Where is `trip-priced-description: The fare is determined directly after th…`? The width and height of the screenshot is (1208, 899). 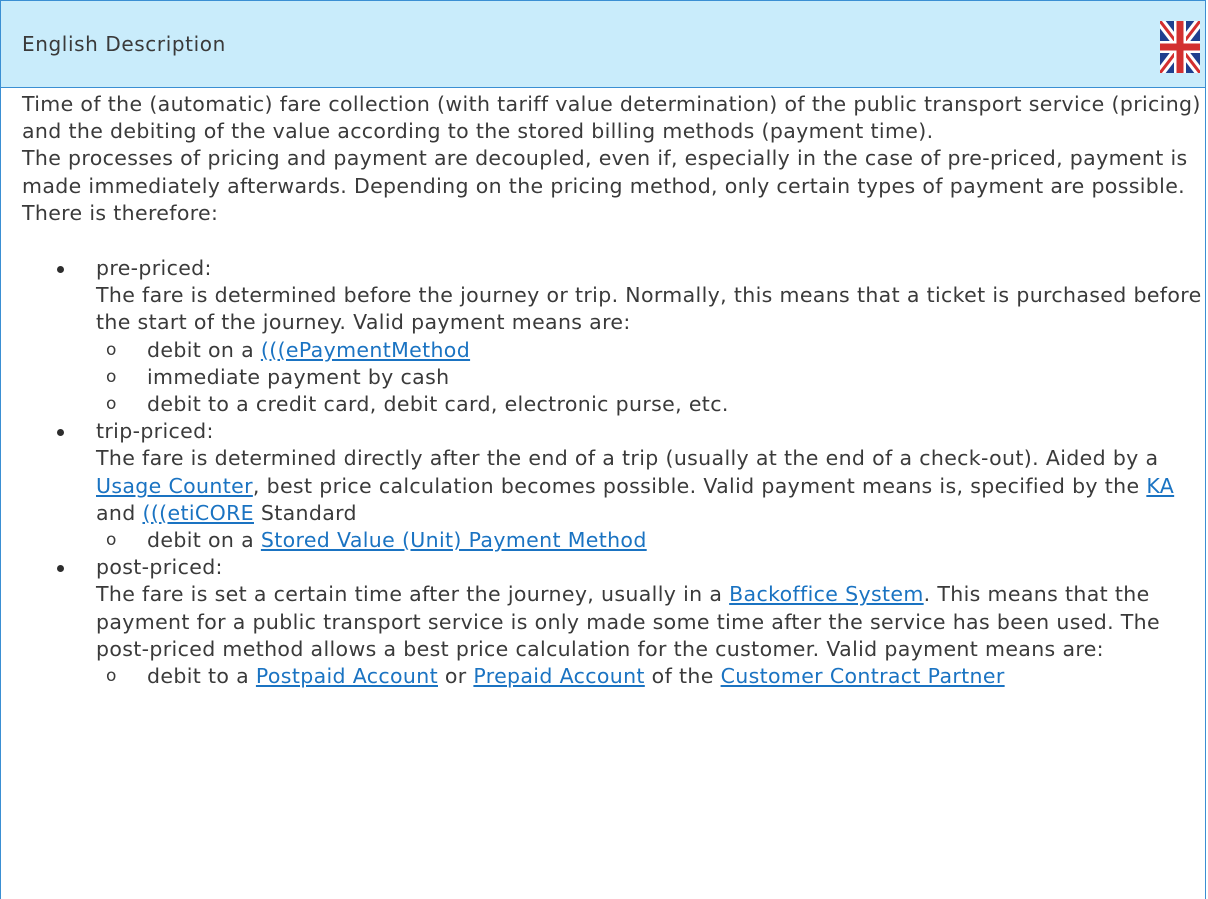 trip-priced-description: The fare is determined directly after th… is located at coordinates (635, 485).